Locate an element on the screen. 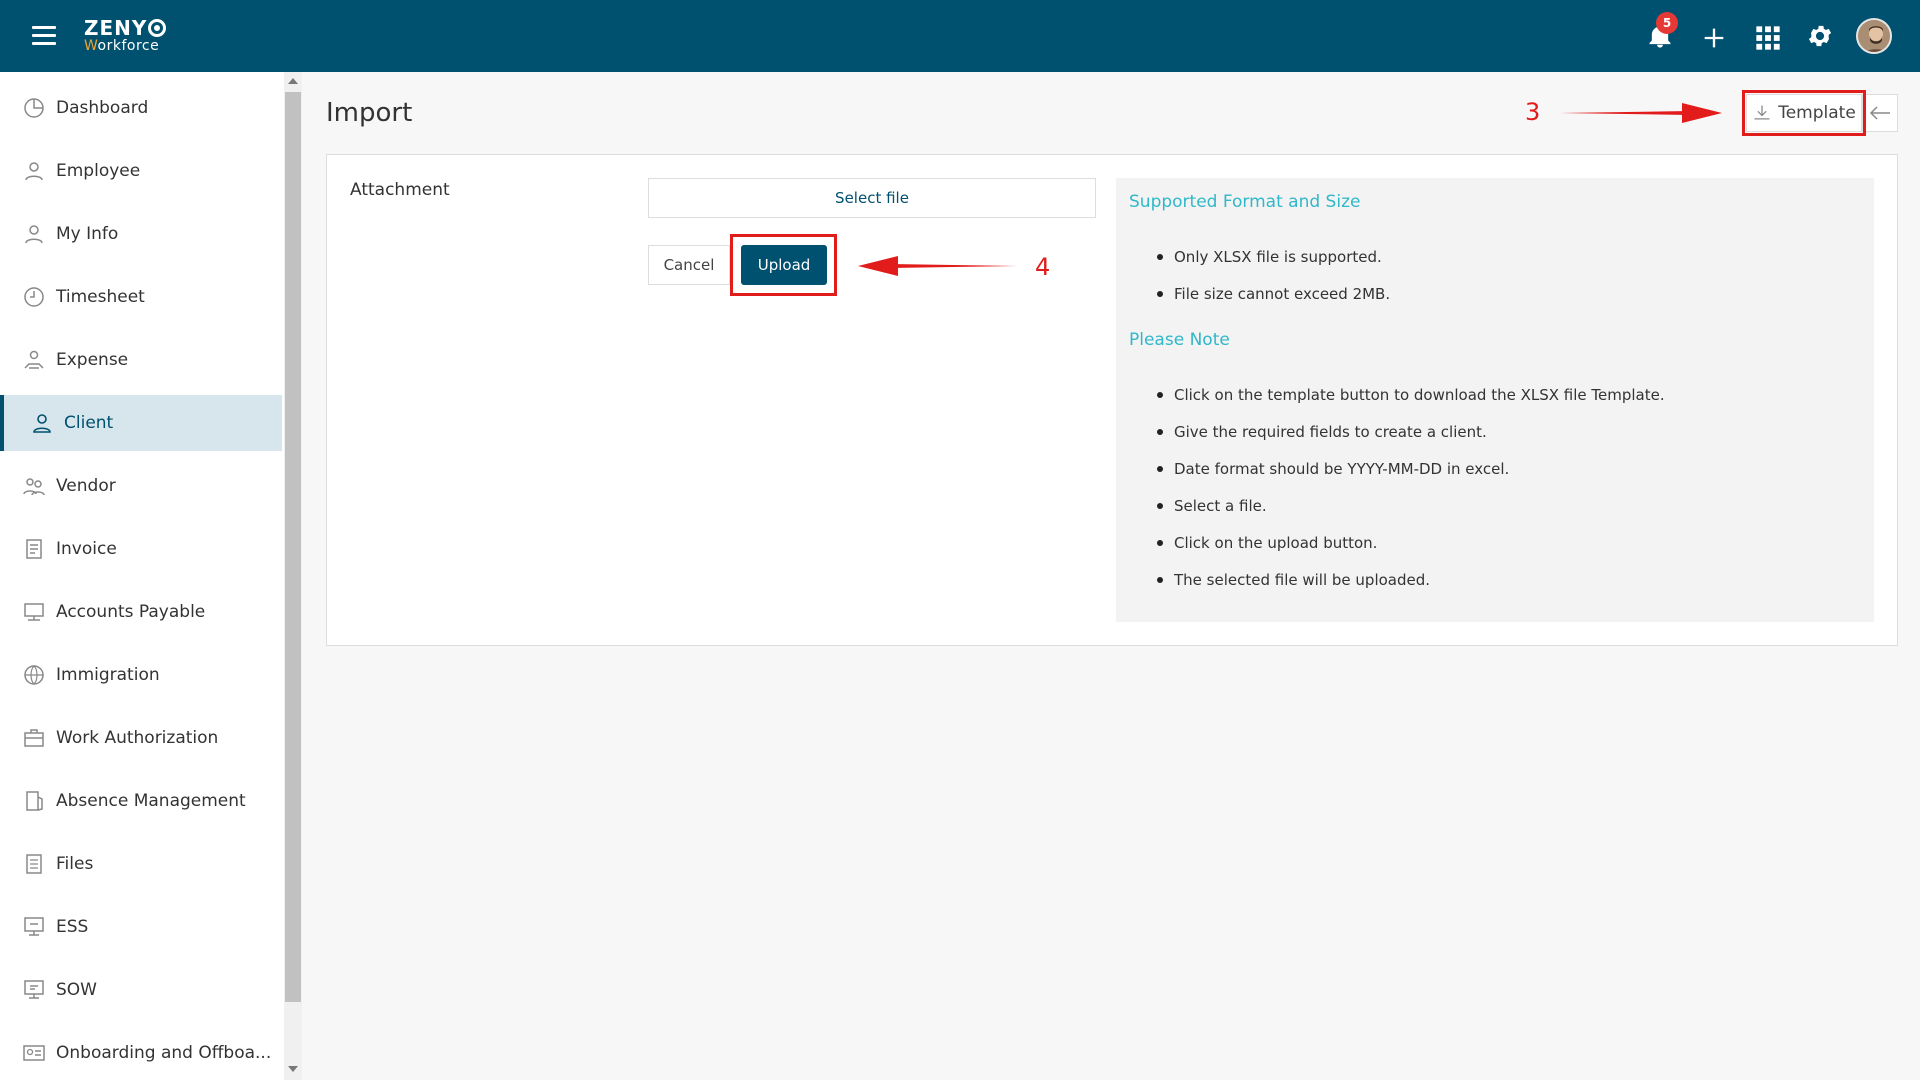 The height and width of the screenshot is (1080, 1920). sidebar-item-label: Client is located at coordinates (89, 423).